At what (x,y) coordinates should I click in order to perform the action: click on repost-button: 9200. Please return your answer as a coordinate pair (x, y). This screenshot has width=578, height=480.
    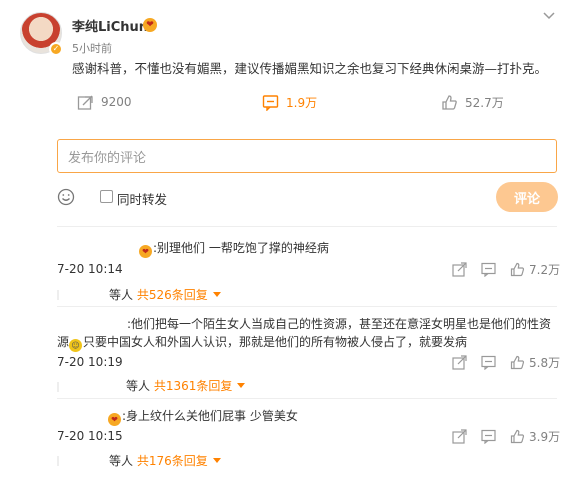
    Looking at the image, I should click on (104, 102).